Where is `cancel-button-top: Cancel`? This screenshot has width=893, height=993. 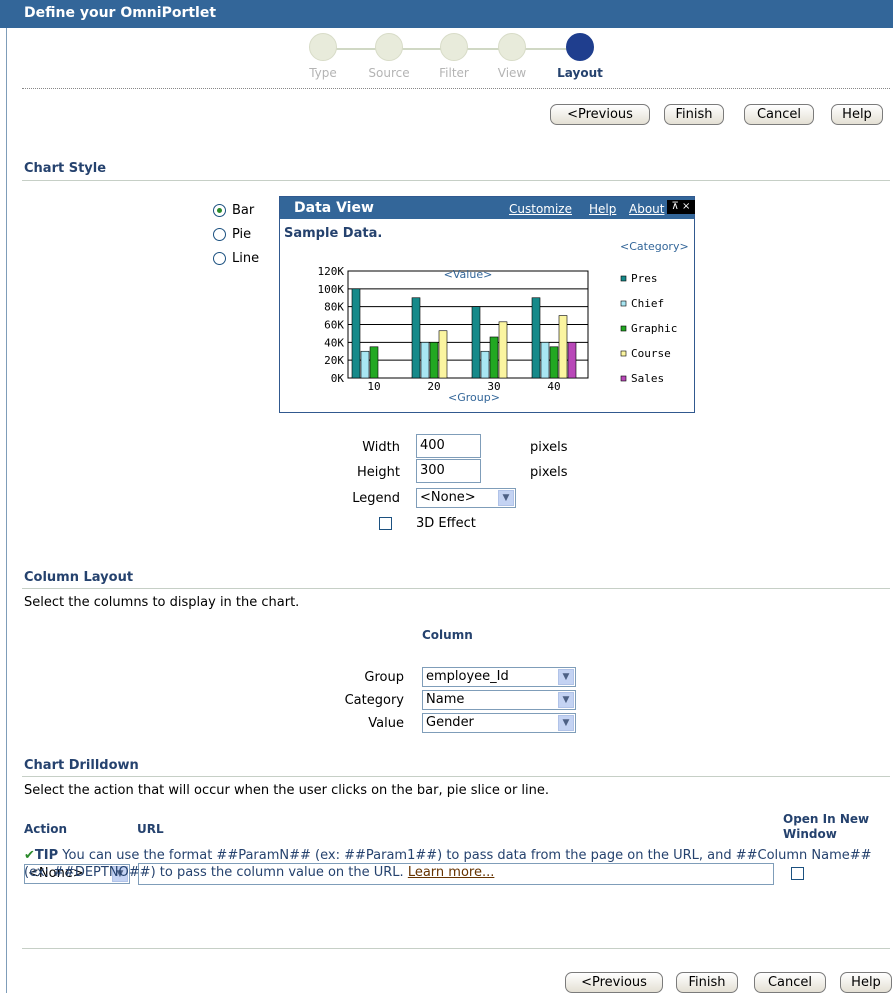 cancel-button-top: Cancel is located at coordinates (779, 114).